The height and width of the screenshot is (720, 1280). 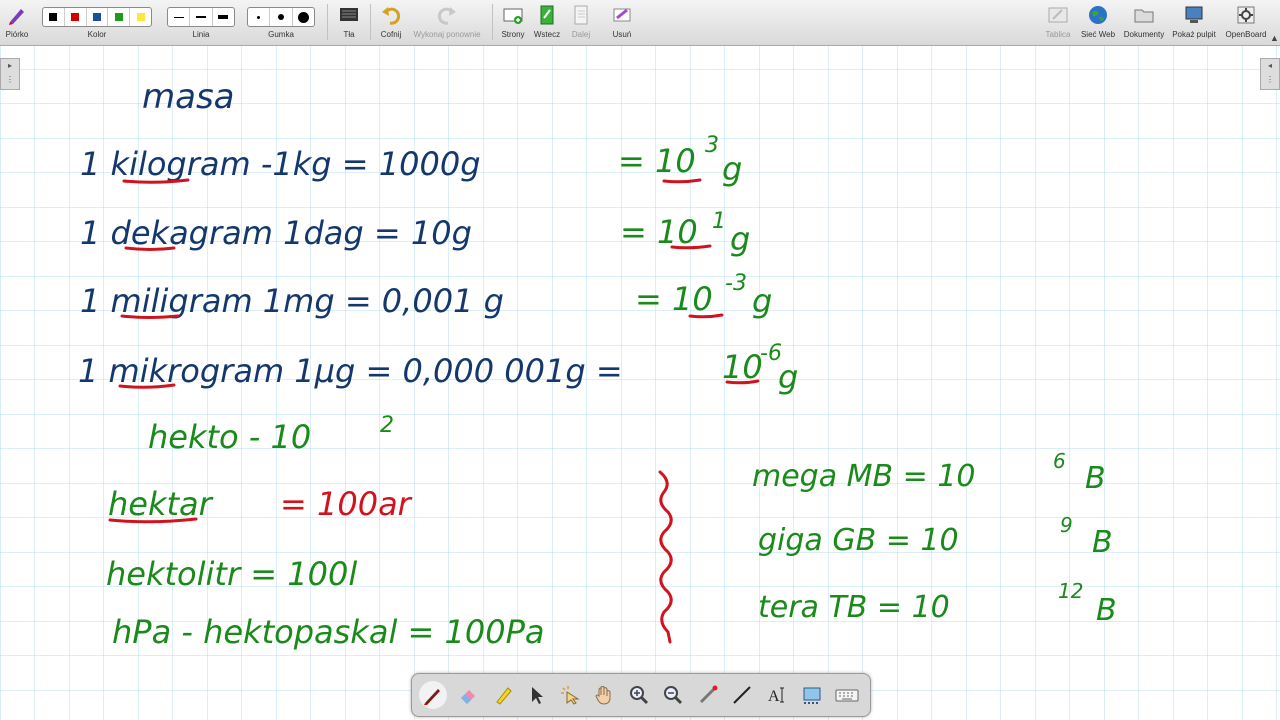 I want to click on miligram-exponent: -3, so click(x=736, y=283).